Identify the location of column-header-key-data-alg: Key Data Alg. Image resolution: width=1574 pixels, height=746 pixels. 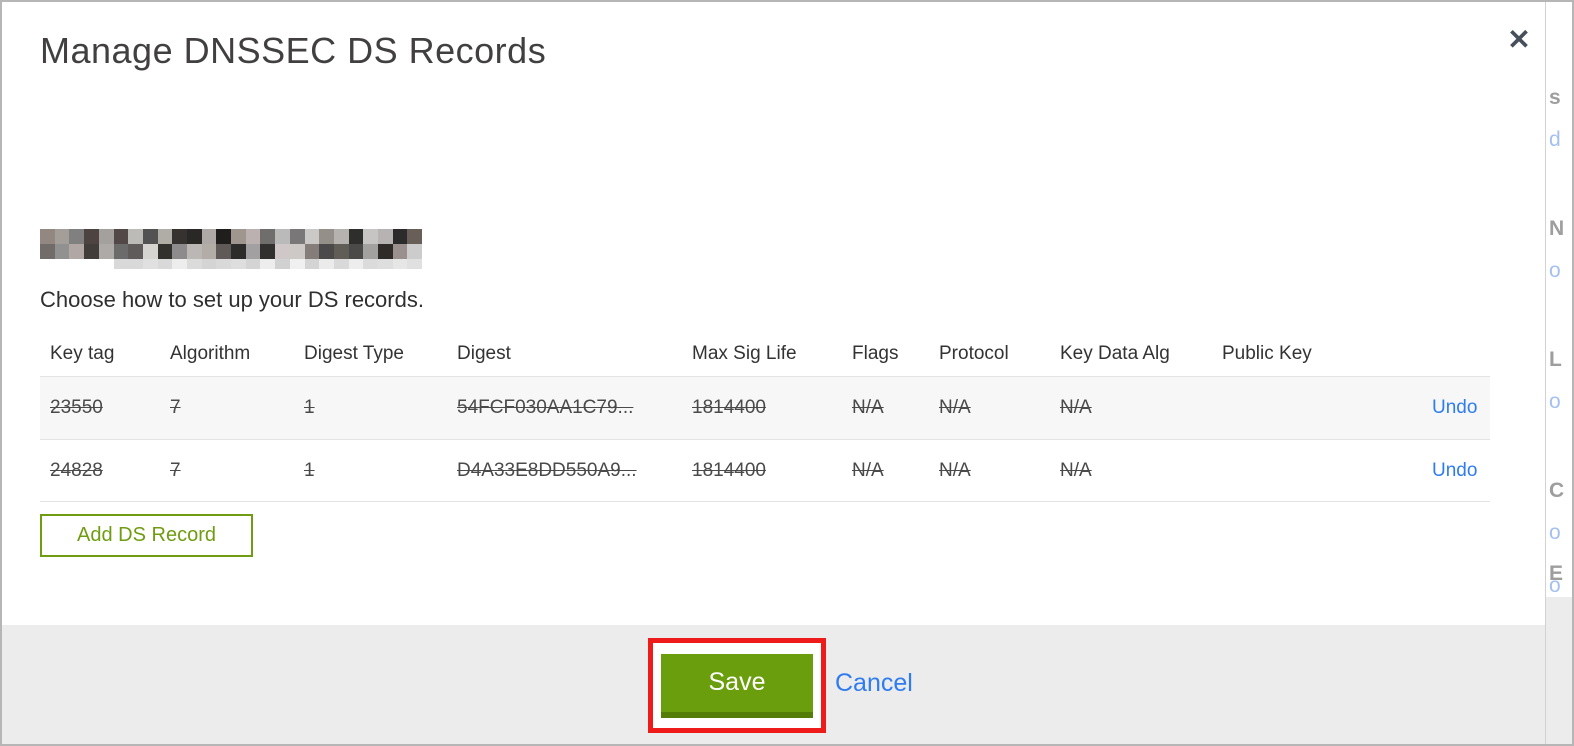
(1115, 353).